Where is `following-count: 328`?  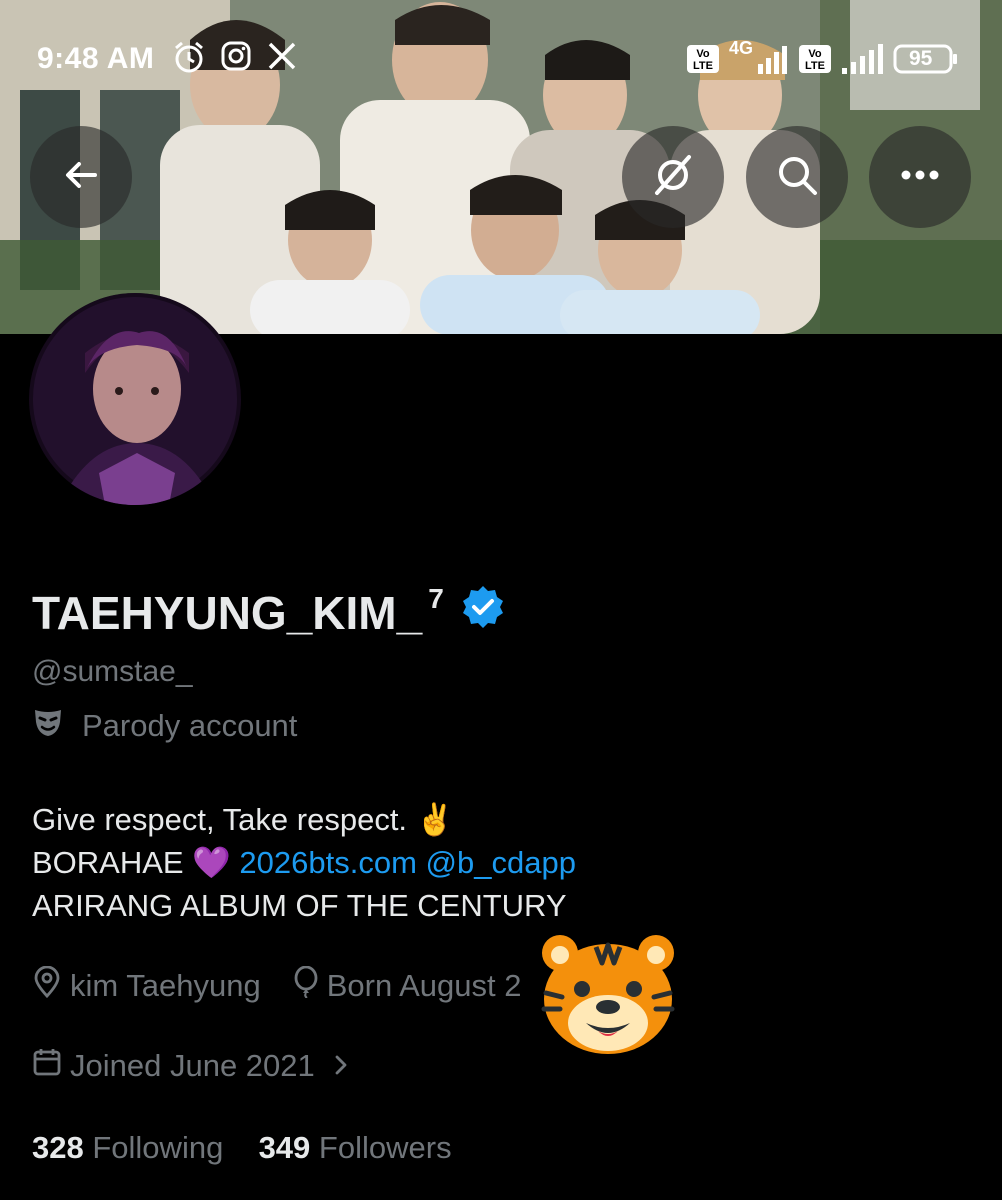 following-count: 328 is located at coordinates (58, 1147).